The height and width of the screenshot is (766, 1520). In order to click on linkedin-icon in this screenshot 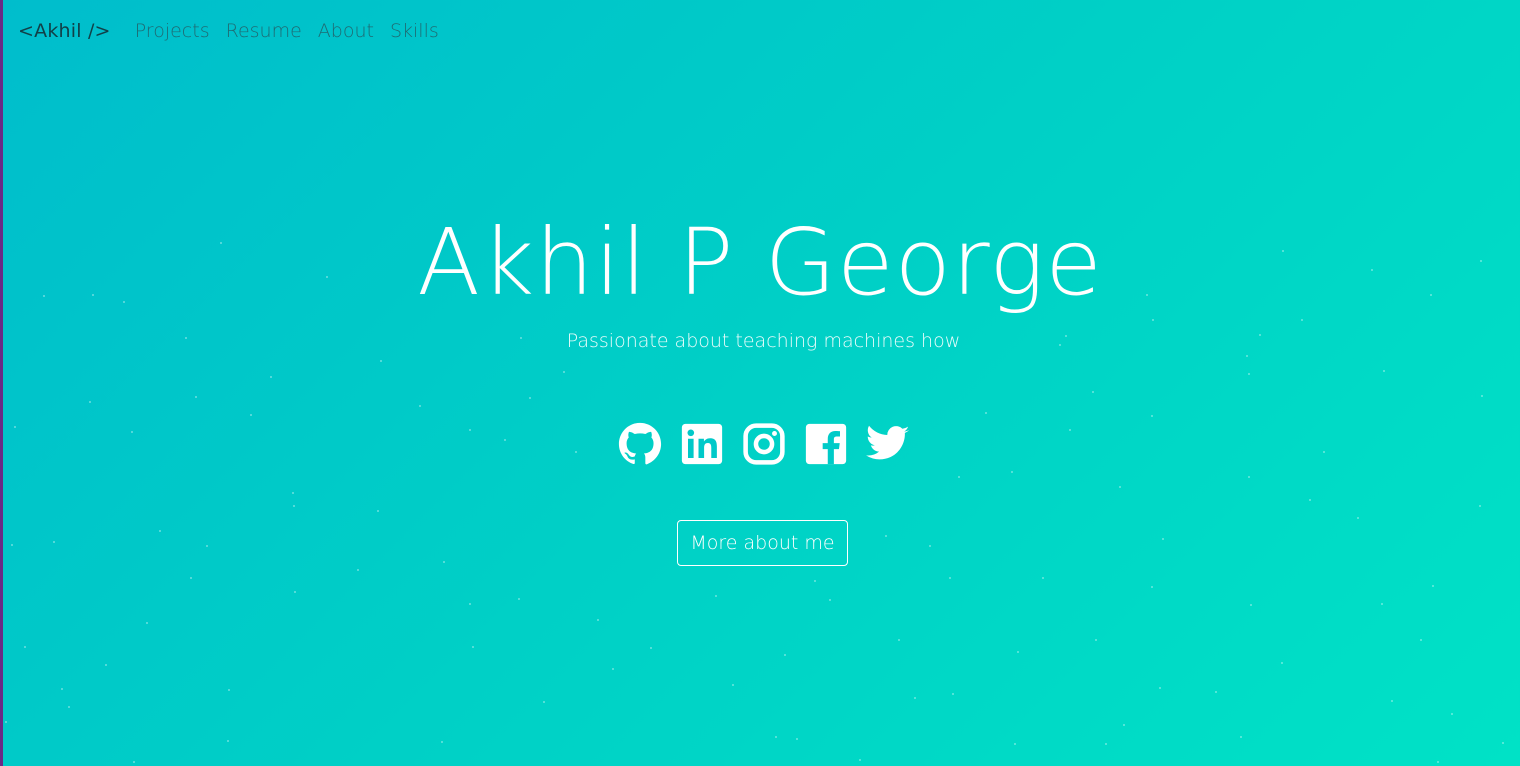, I will do `click(701, 444)`.